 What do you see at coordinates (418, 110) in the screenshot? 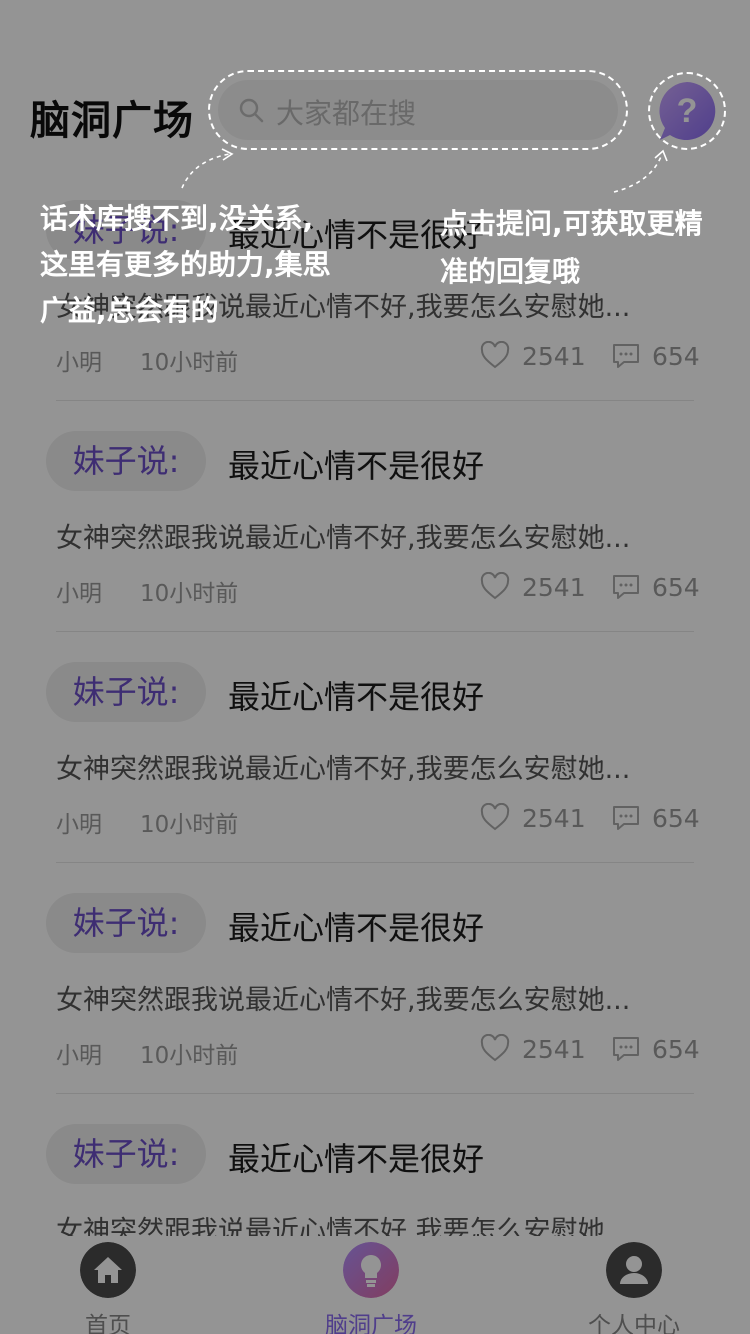
I see `search-highlight-ring` at bounding box center [418, 110].